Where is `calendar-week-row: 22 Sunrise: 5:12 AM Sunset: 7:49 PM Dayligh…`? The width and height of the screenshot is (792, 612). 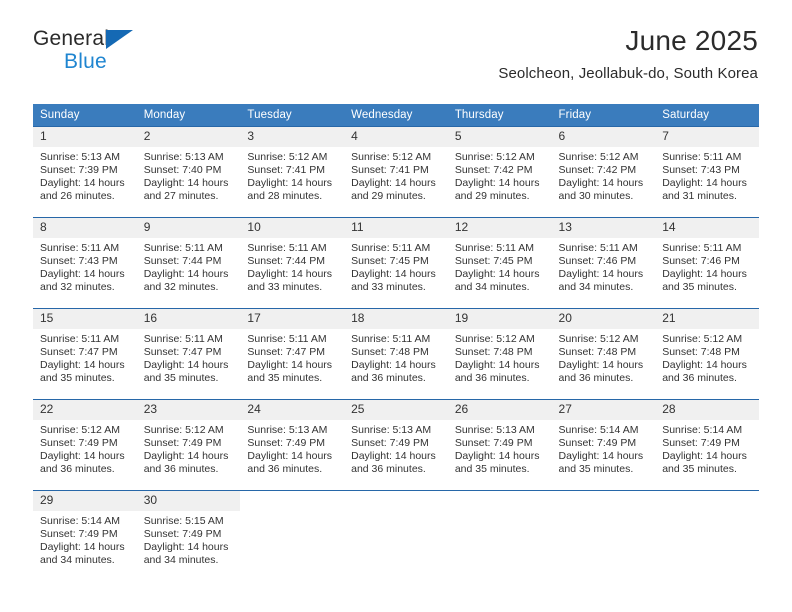
calendar-week-row: 22 Sunrise: 5:12 AM Sunset: 7:49 PM Dayligh… is located at coordinates (396, 445).